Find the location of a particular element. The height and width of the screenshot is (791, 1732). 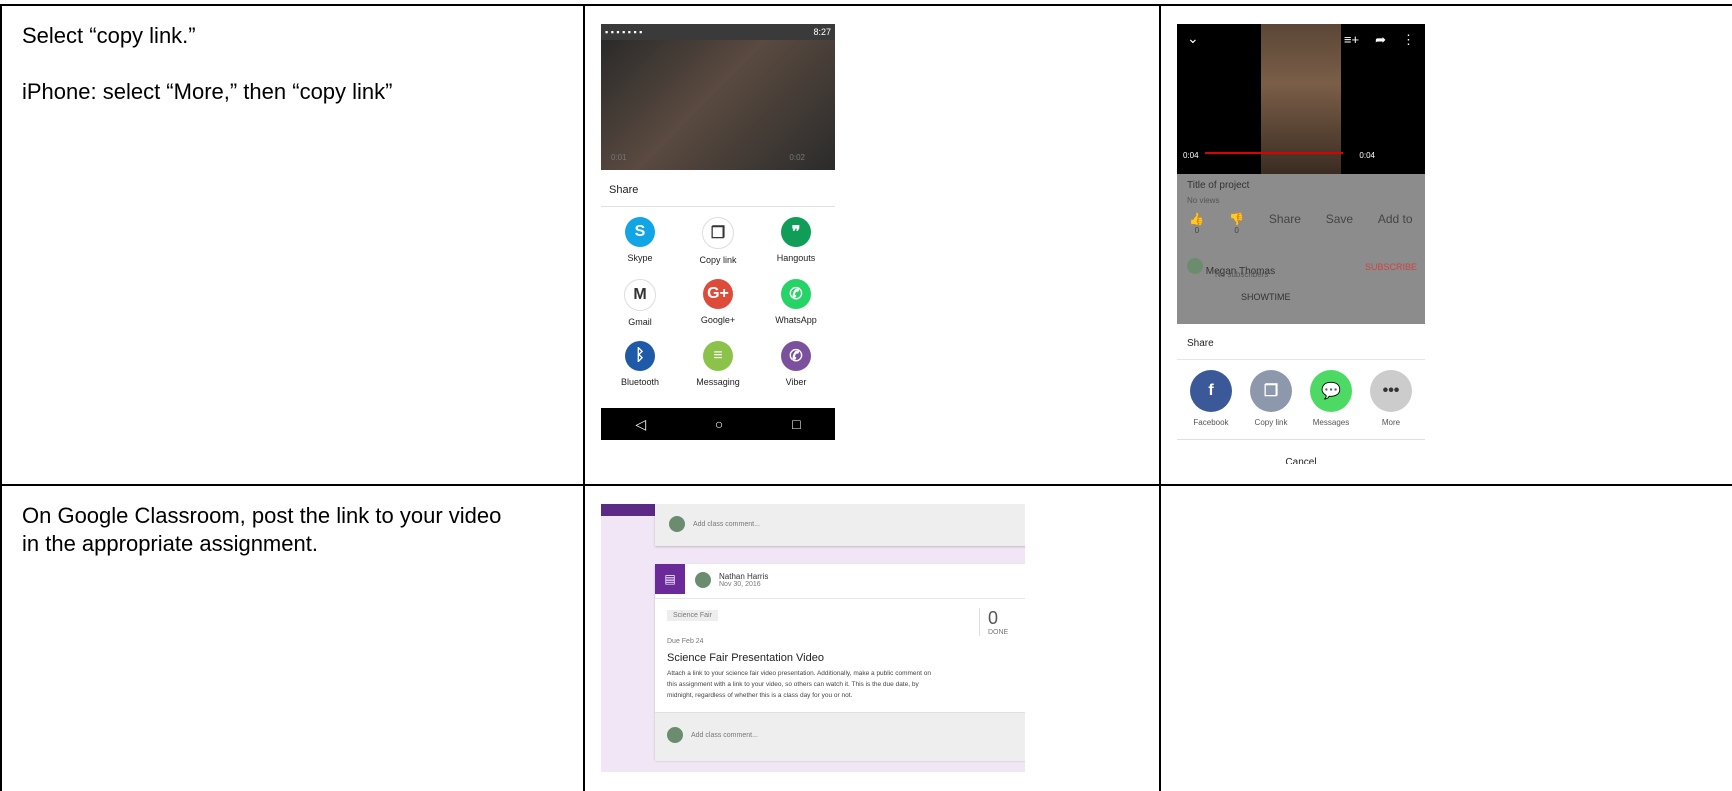

share-option-facebook: f Facebook is located at coordinates (1211, 398).